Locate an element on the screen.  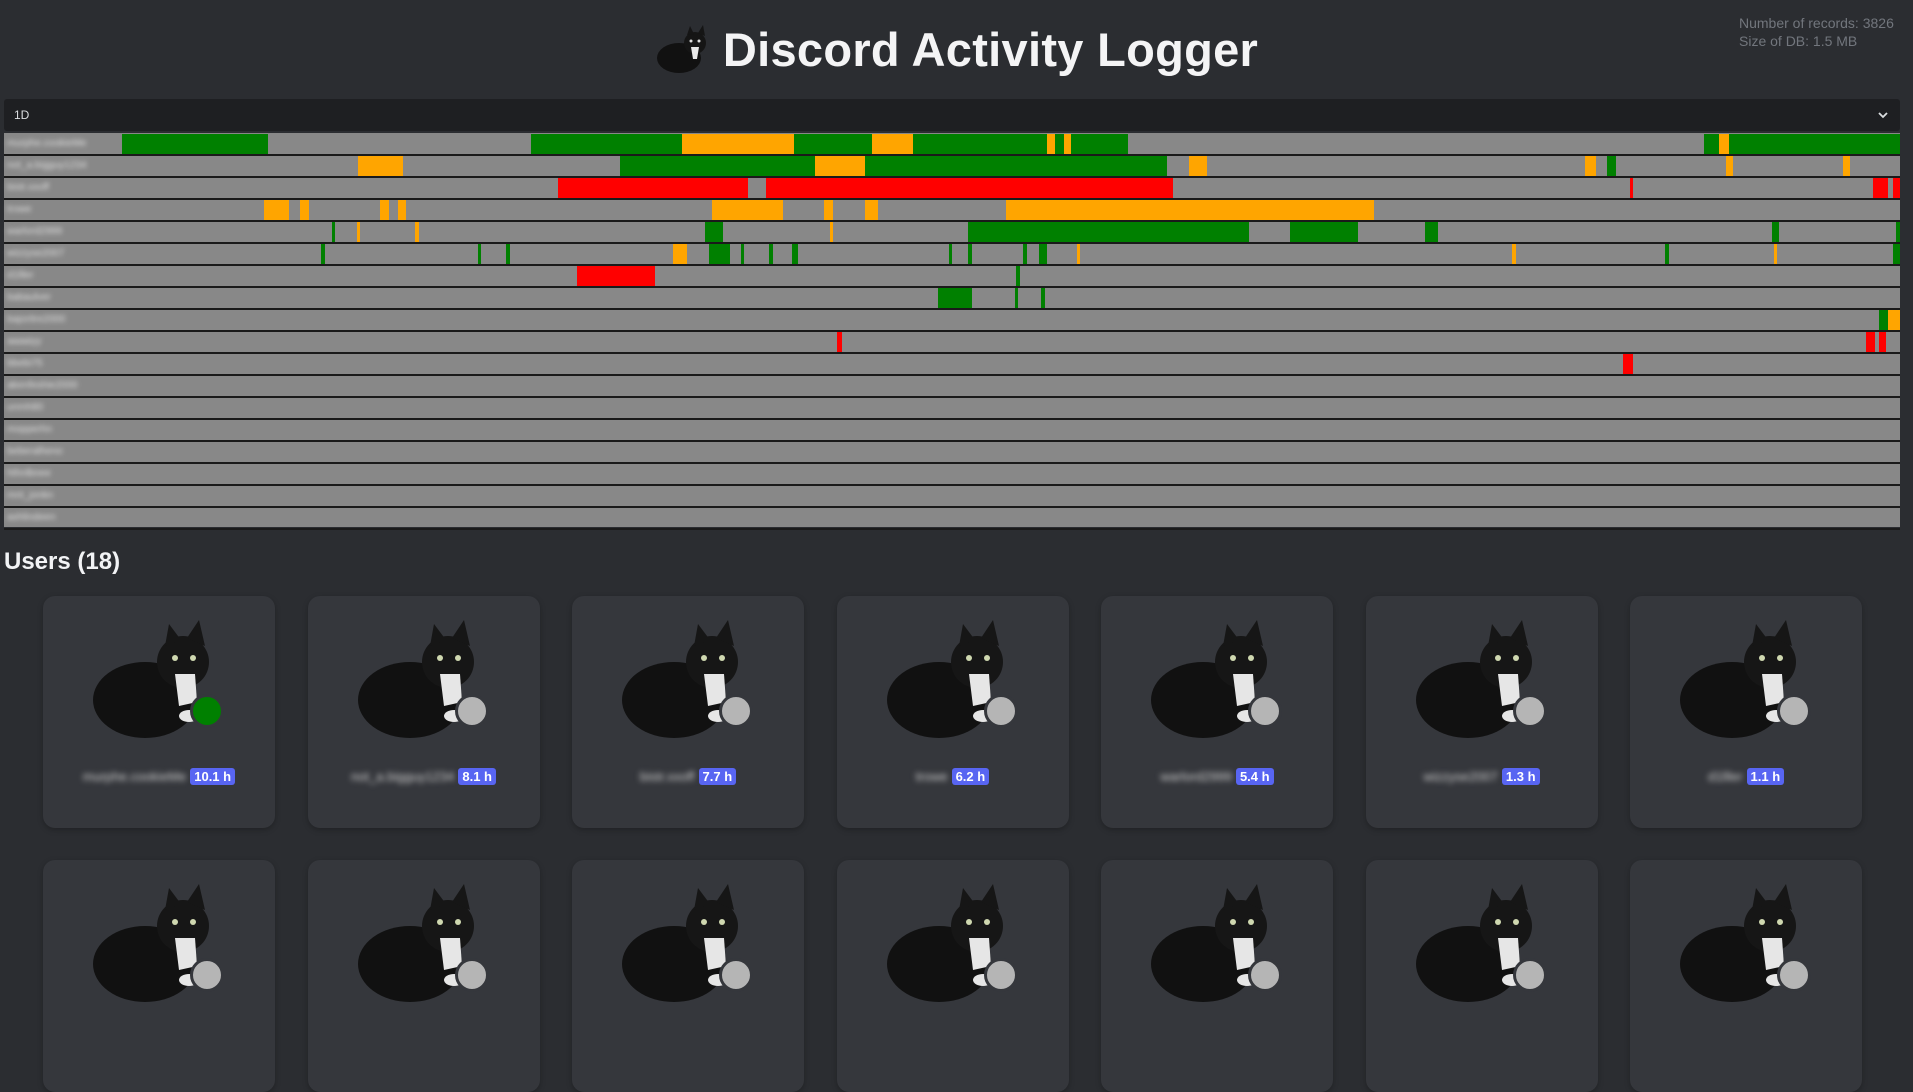
timeline-row: wizzyse2007 is located at coordinates (952, 254).